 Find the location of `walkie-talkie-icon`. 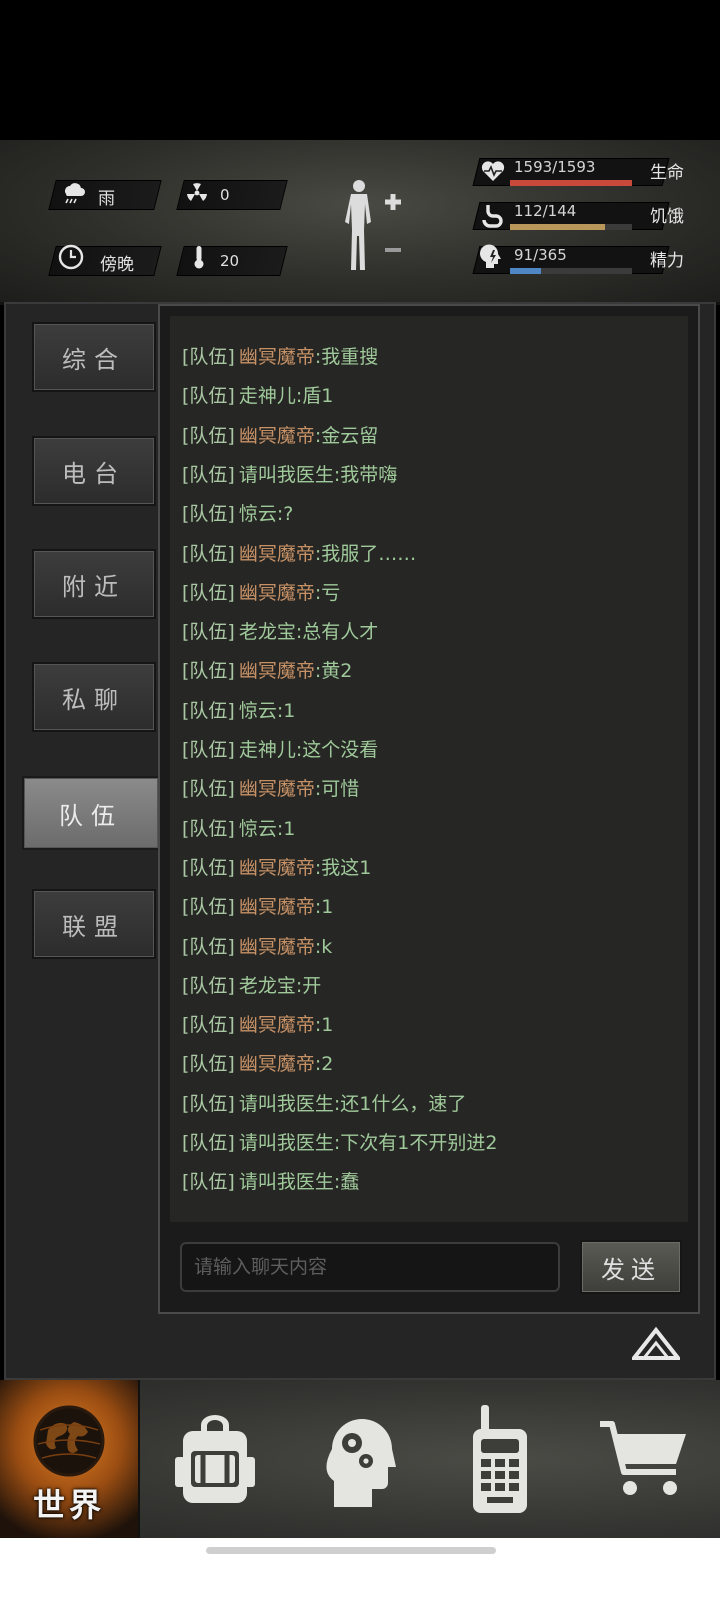

walkie-talkie-icon is located at coordinates (500, 1459).